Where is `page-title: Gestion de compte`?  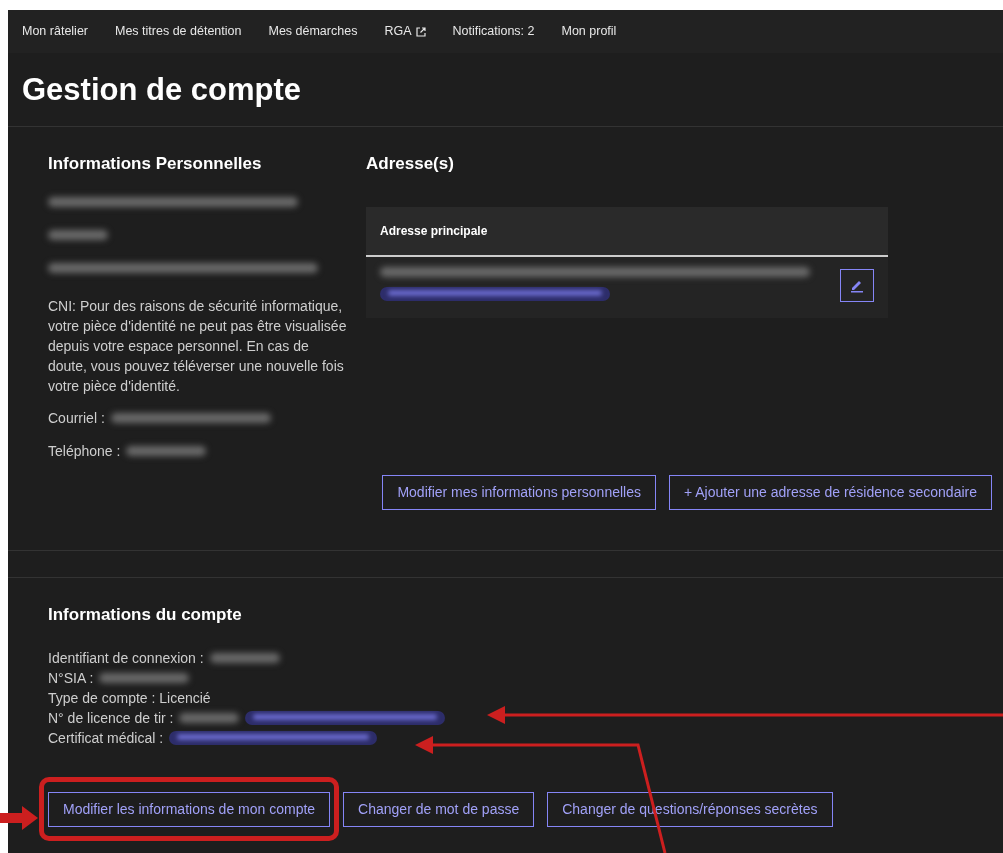
page-title: Gestion de compte is located at coordinates (162, 90).